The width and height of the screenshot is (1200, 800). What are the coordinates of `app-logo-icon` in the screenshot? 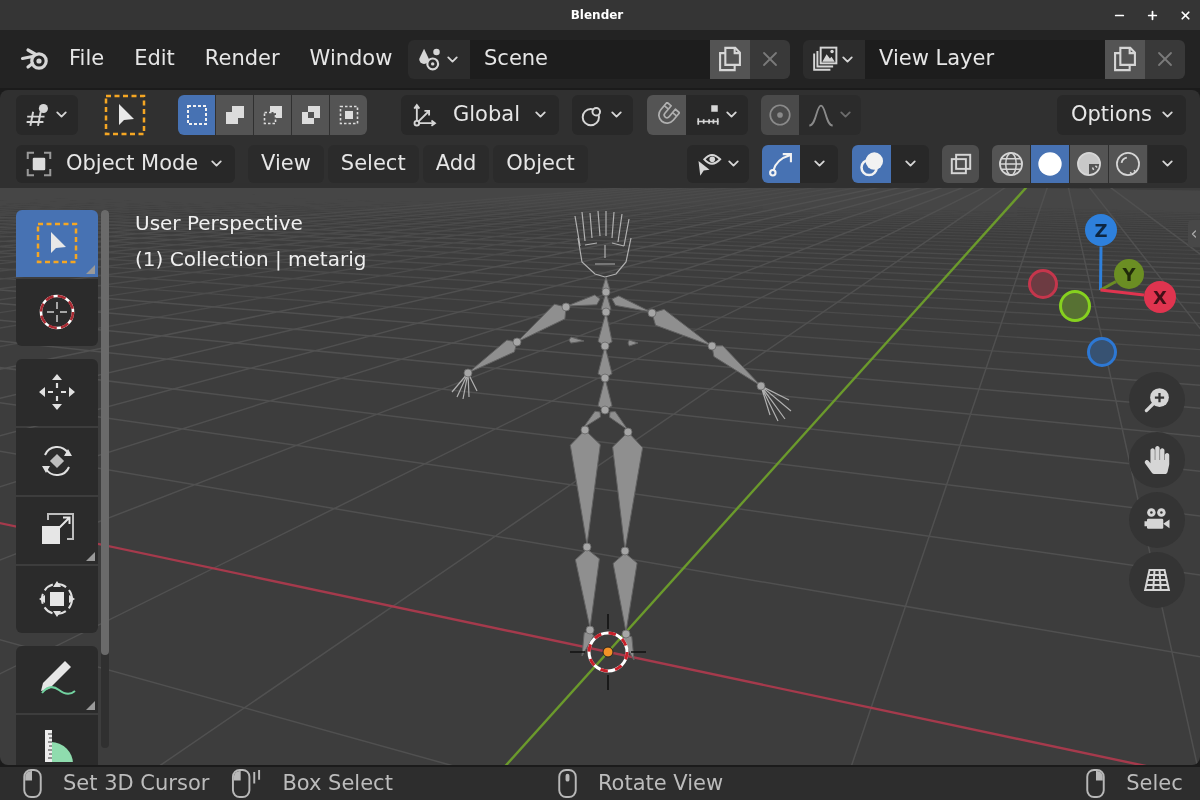 It's located at (35, 59).